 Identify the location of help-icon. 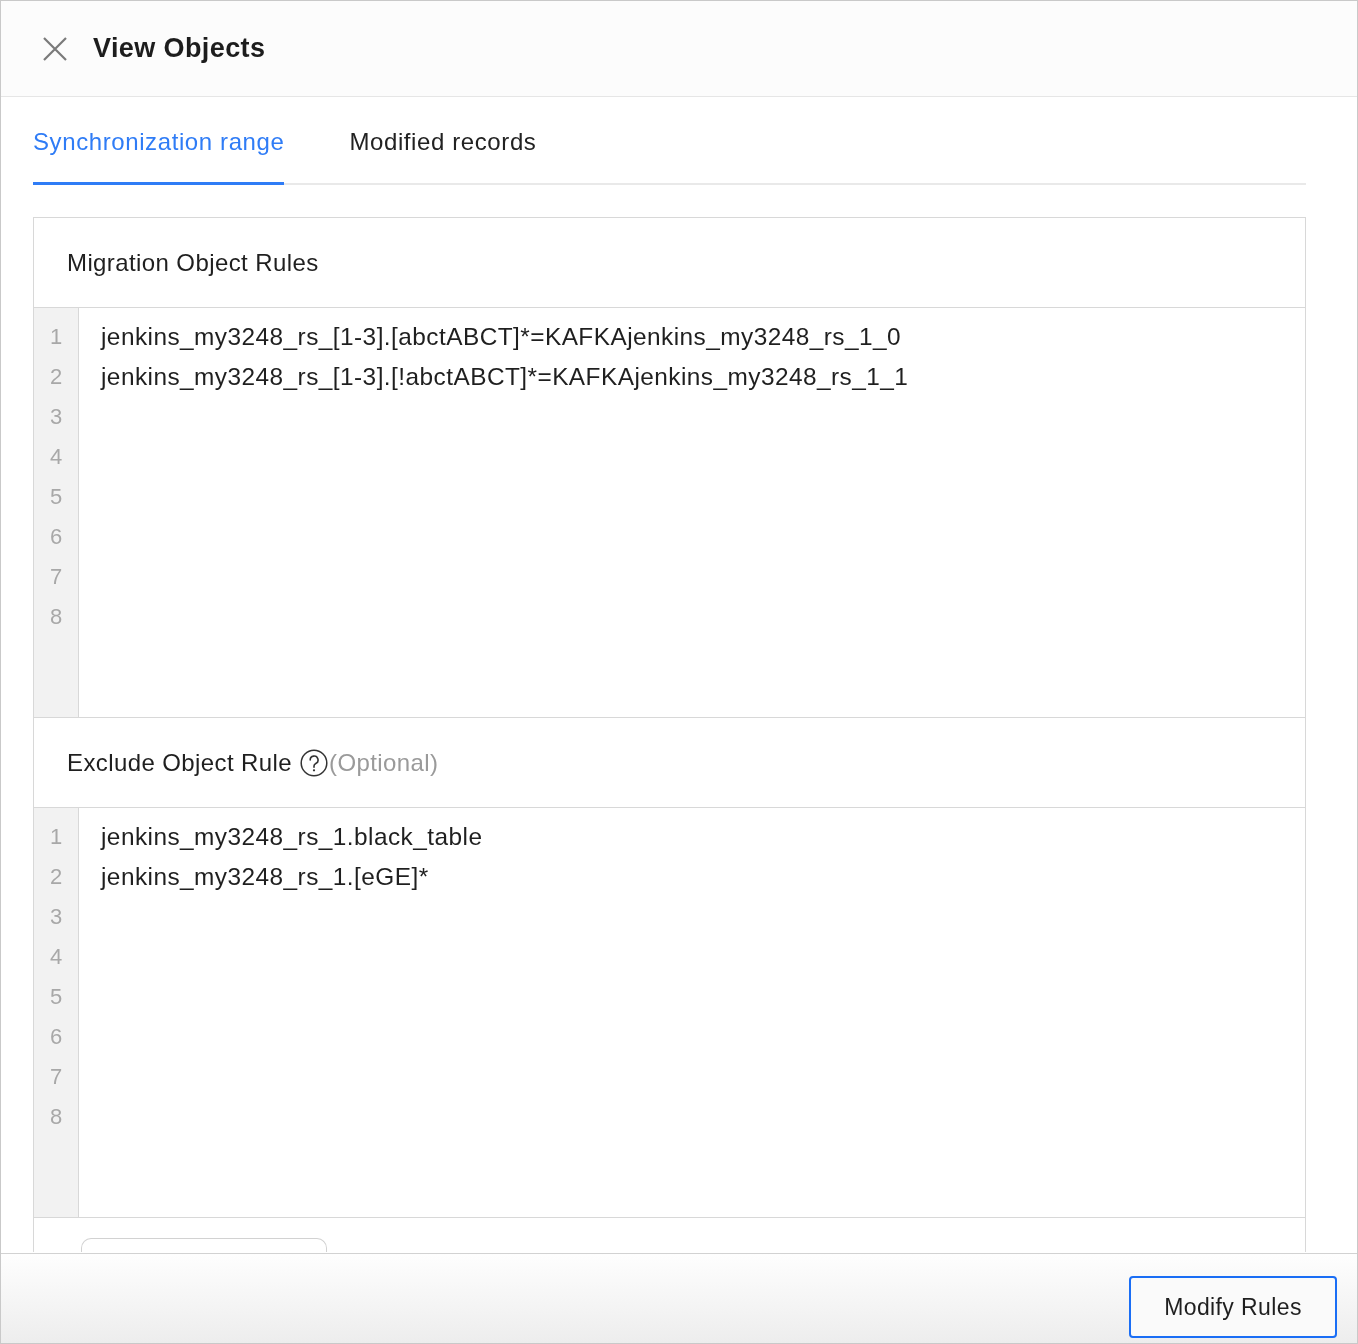
(314, 762).